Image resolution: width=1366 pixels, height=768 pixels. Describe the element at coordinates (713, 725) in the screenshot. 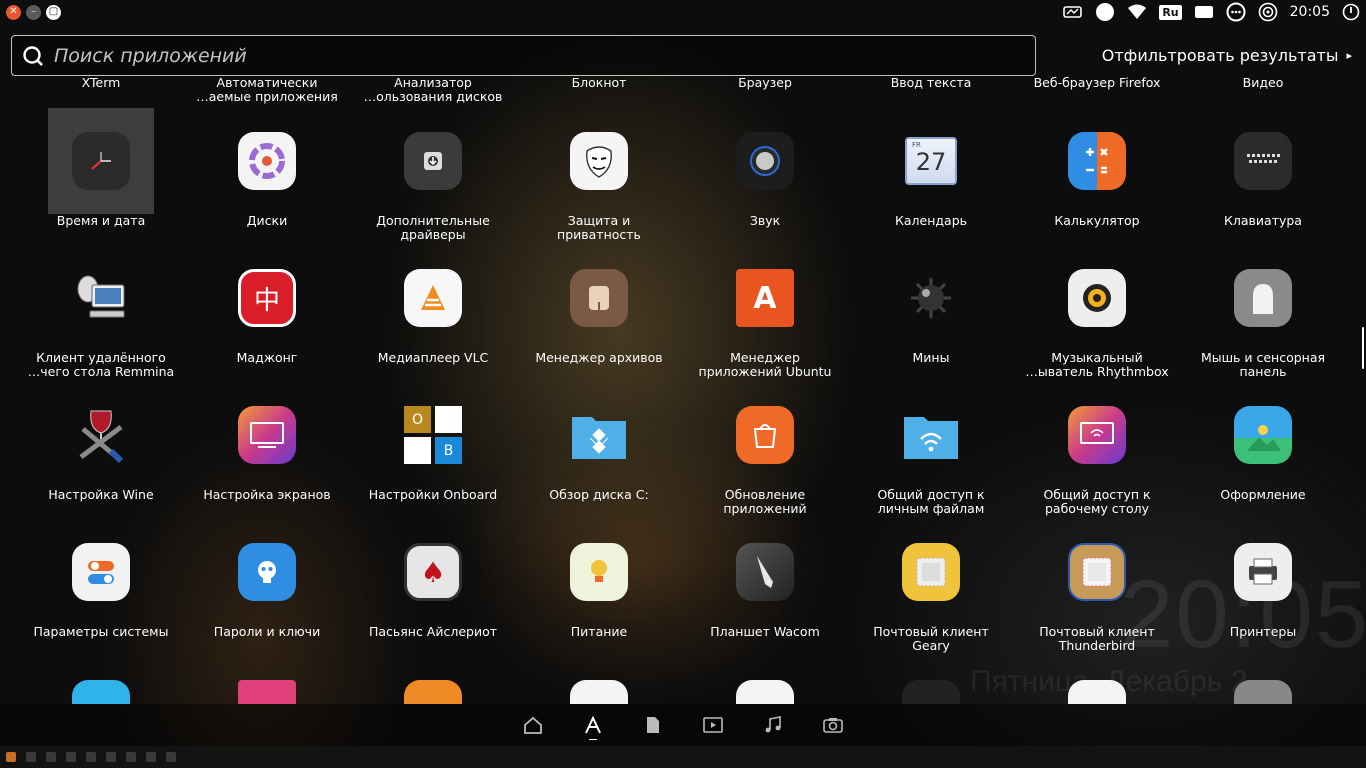

I see `video-lens-icon` at that location.